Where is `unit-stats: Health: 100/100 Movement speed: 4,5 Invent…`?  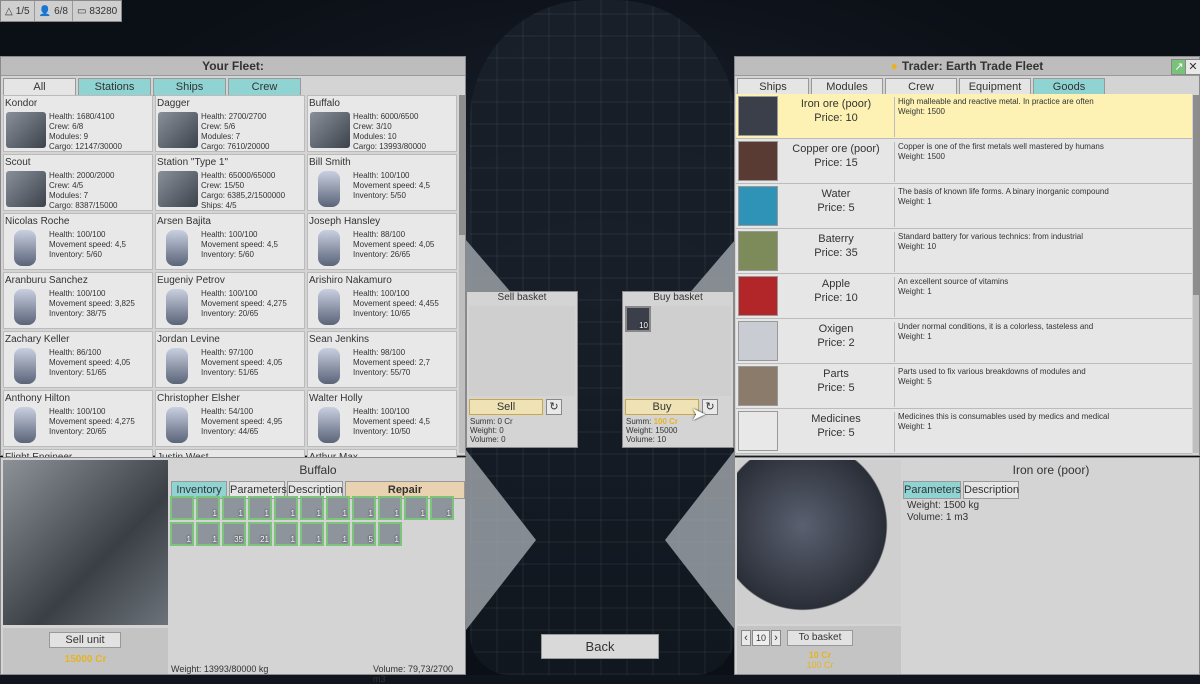
unit-stats: Health: 100/100 Movement speed: 4,5 Invent… is located at coordinates (87, 245).